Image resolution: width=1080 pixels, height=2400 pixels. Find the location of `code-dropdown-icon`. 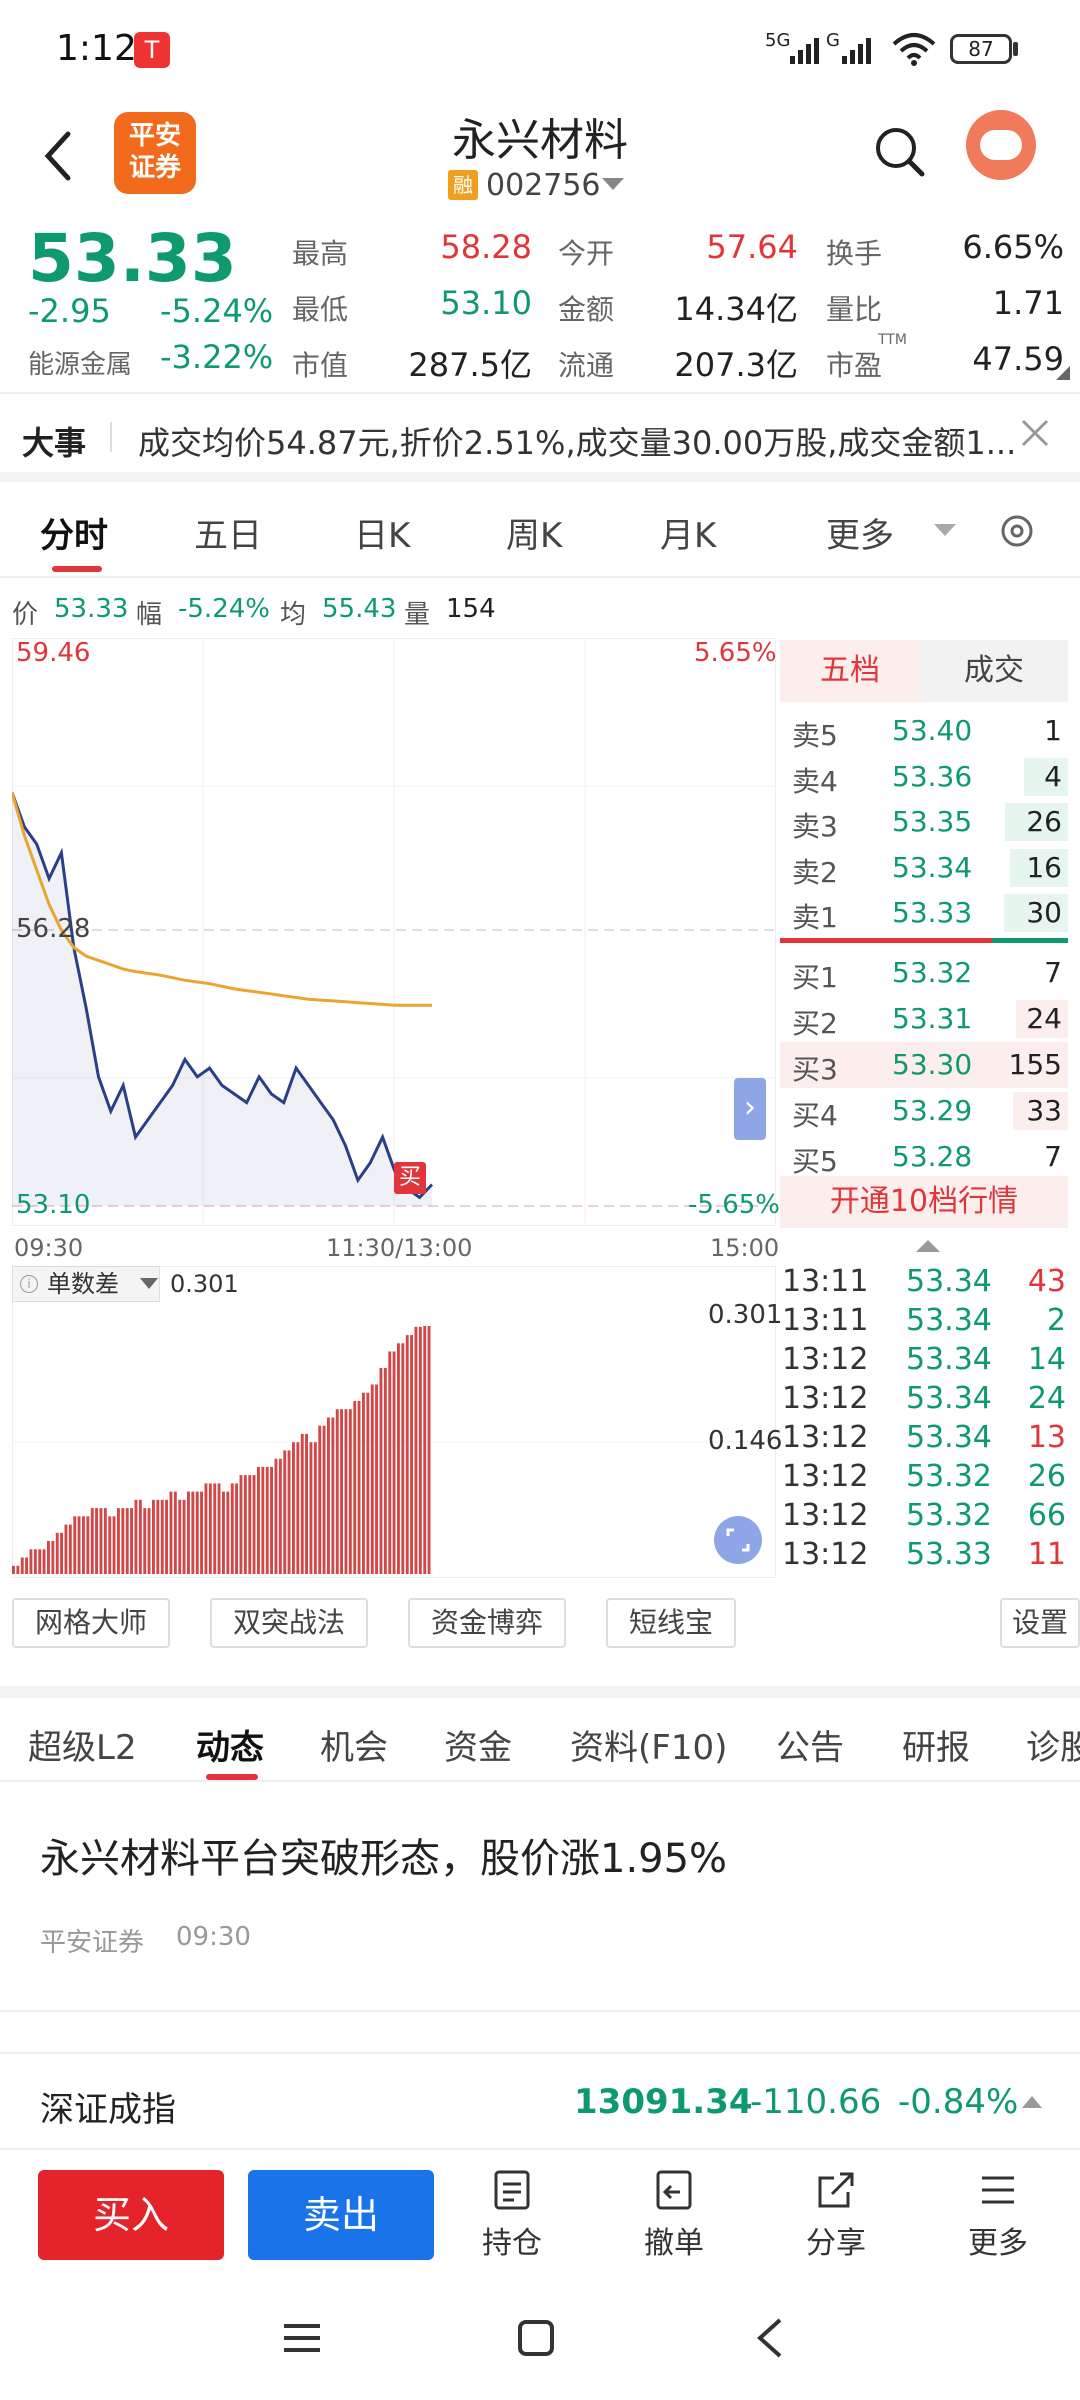

code-dropdown-icon is located at coordinates (613, 185).